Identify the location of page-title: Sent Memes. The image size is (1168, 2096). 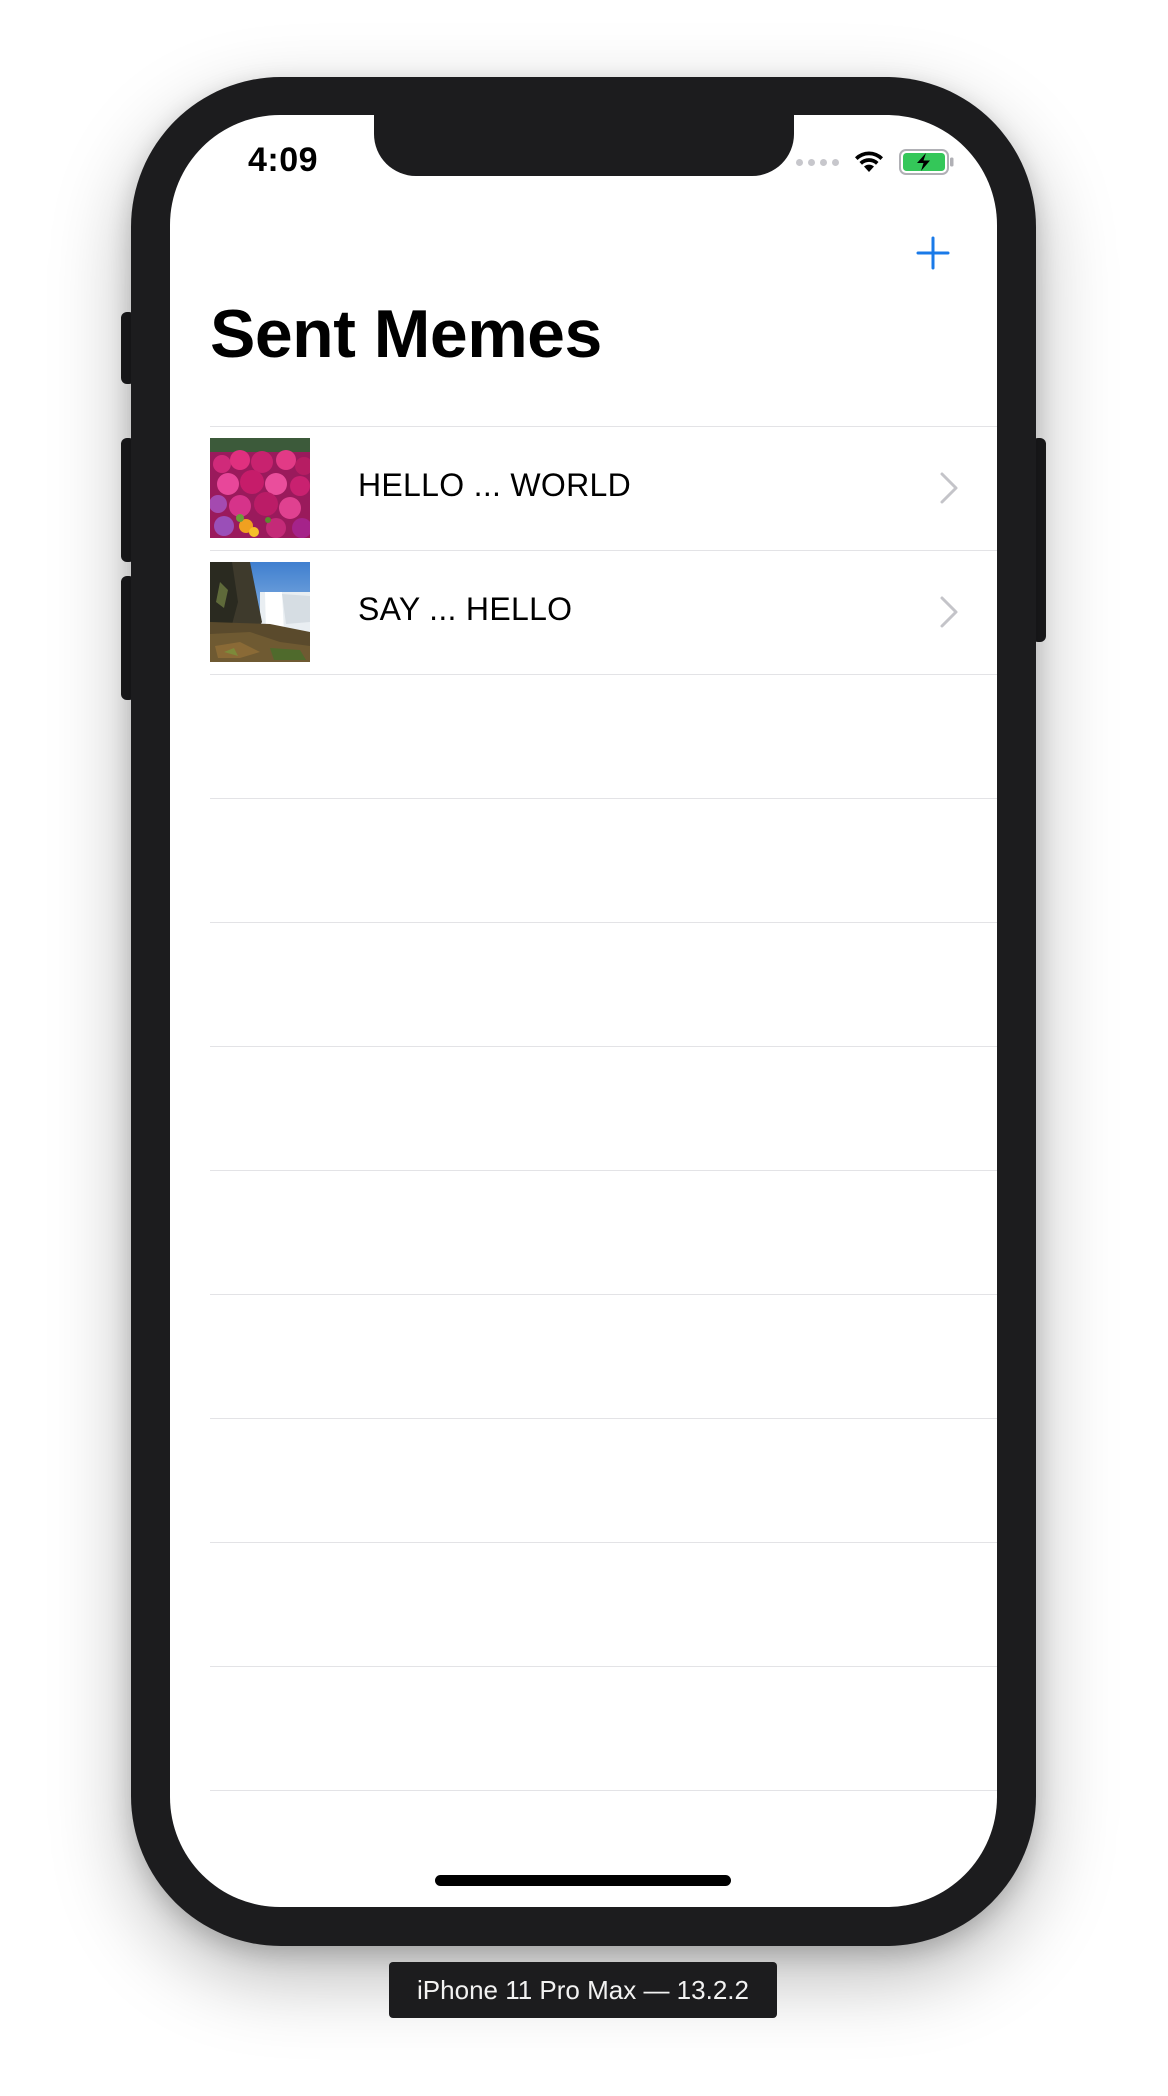
(406, 334).